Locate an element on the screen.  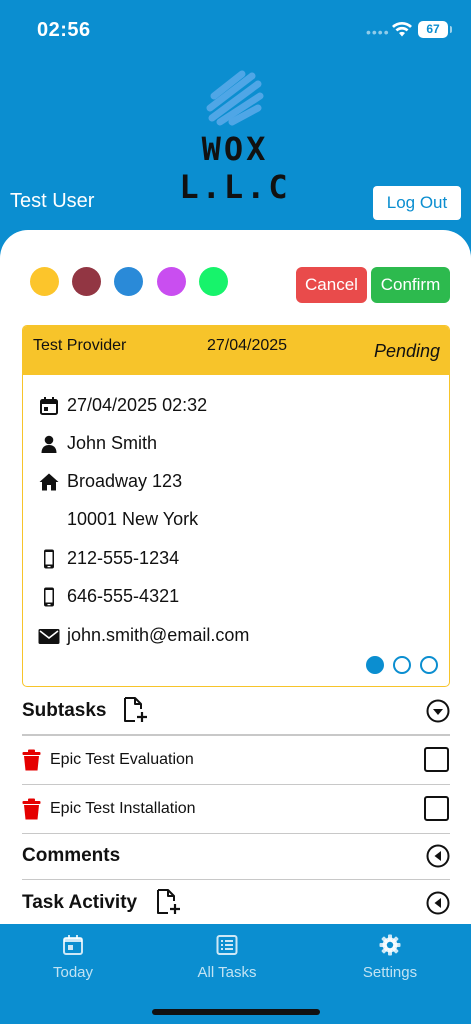
address-row-2: 10001 New York is located at coordinates (236, 520).